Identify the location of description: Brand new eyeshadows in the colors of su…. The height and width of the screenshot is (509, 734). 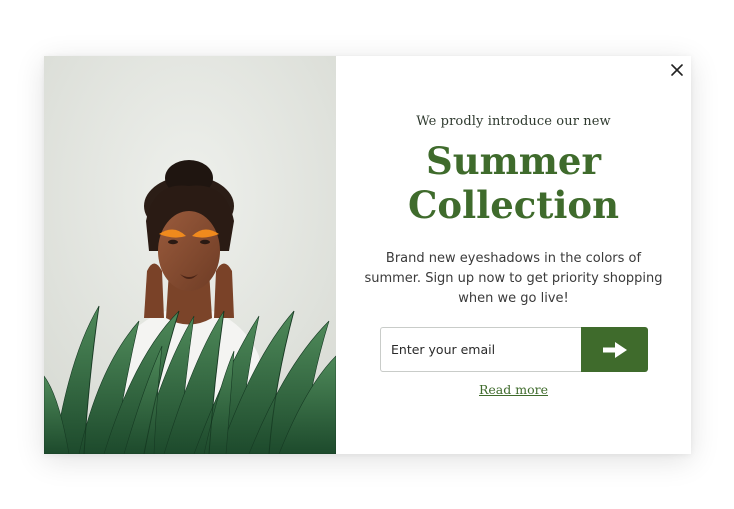
(513, 278).